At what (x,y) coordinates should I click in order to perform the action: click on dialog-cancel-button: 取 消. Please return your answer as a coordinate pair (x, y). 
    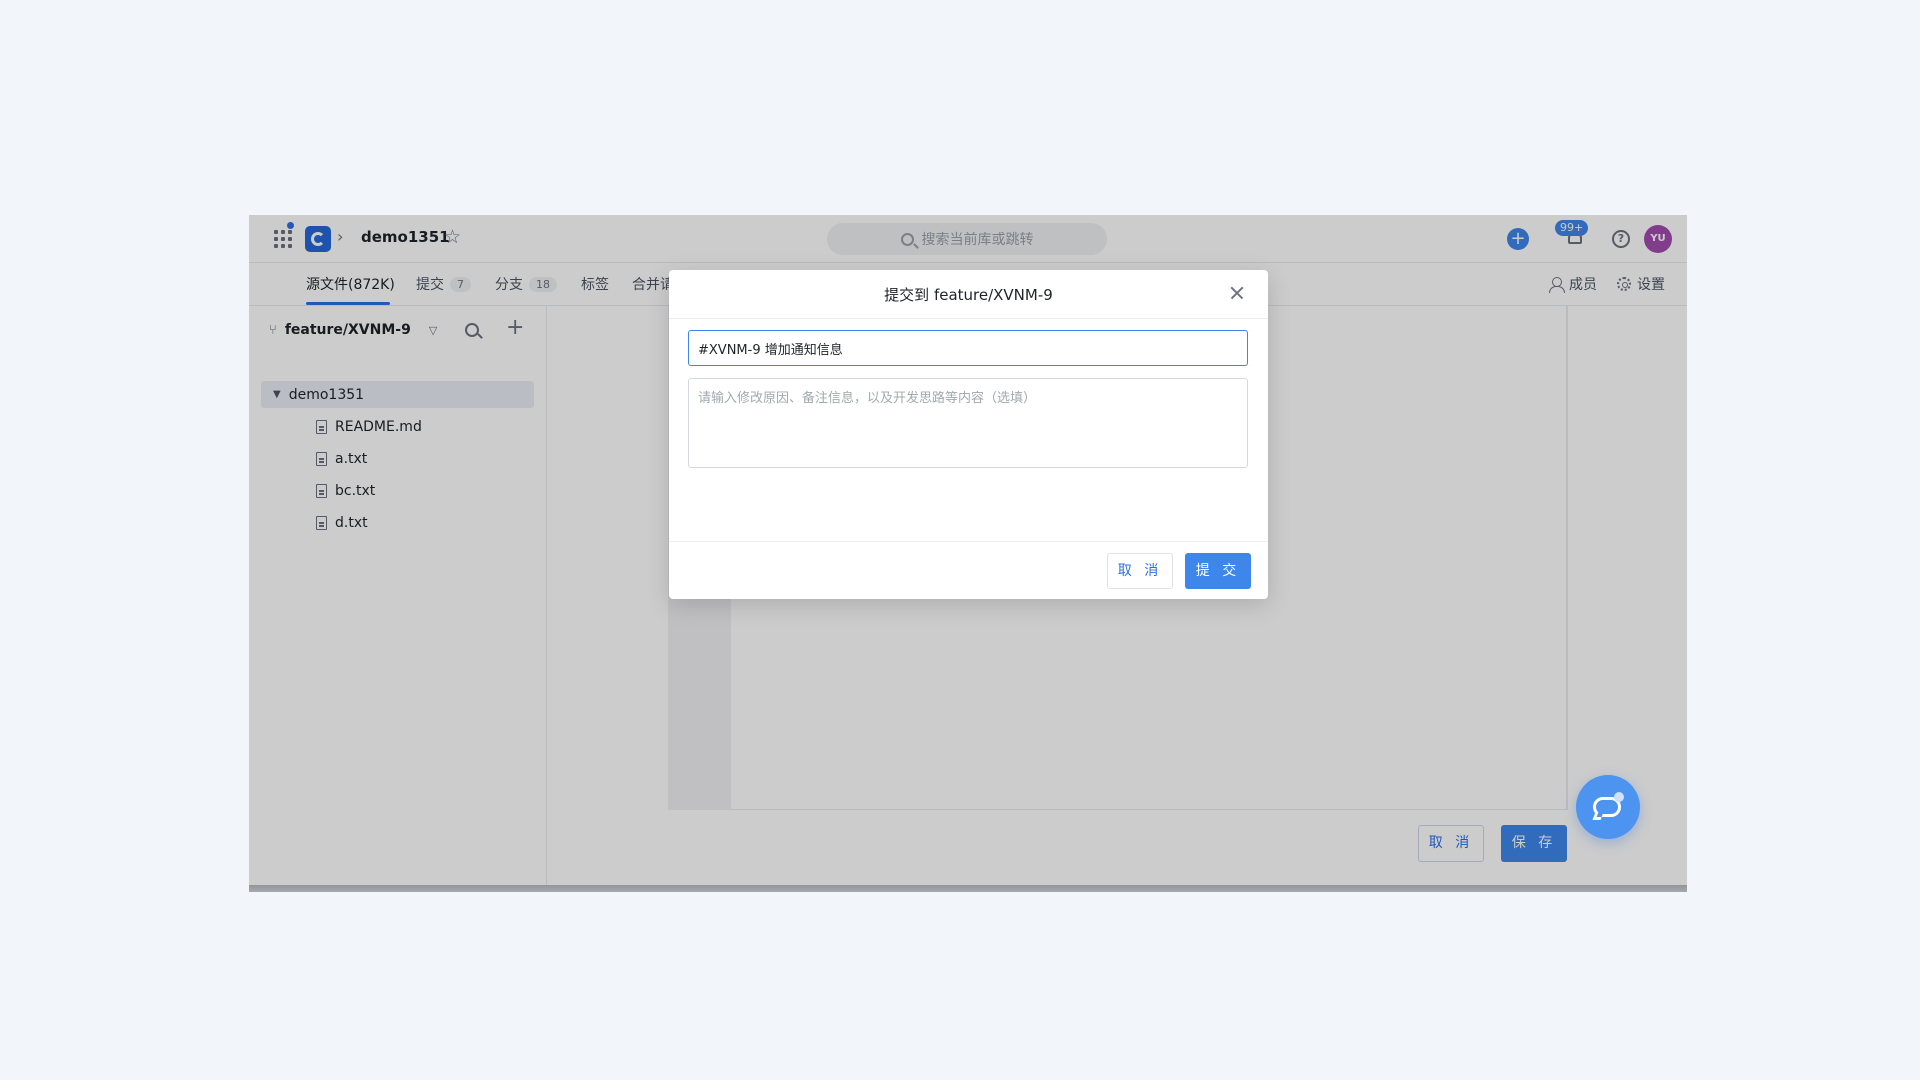
    Looking at the image, I should click on (1140, 571).